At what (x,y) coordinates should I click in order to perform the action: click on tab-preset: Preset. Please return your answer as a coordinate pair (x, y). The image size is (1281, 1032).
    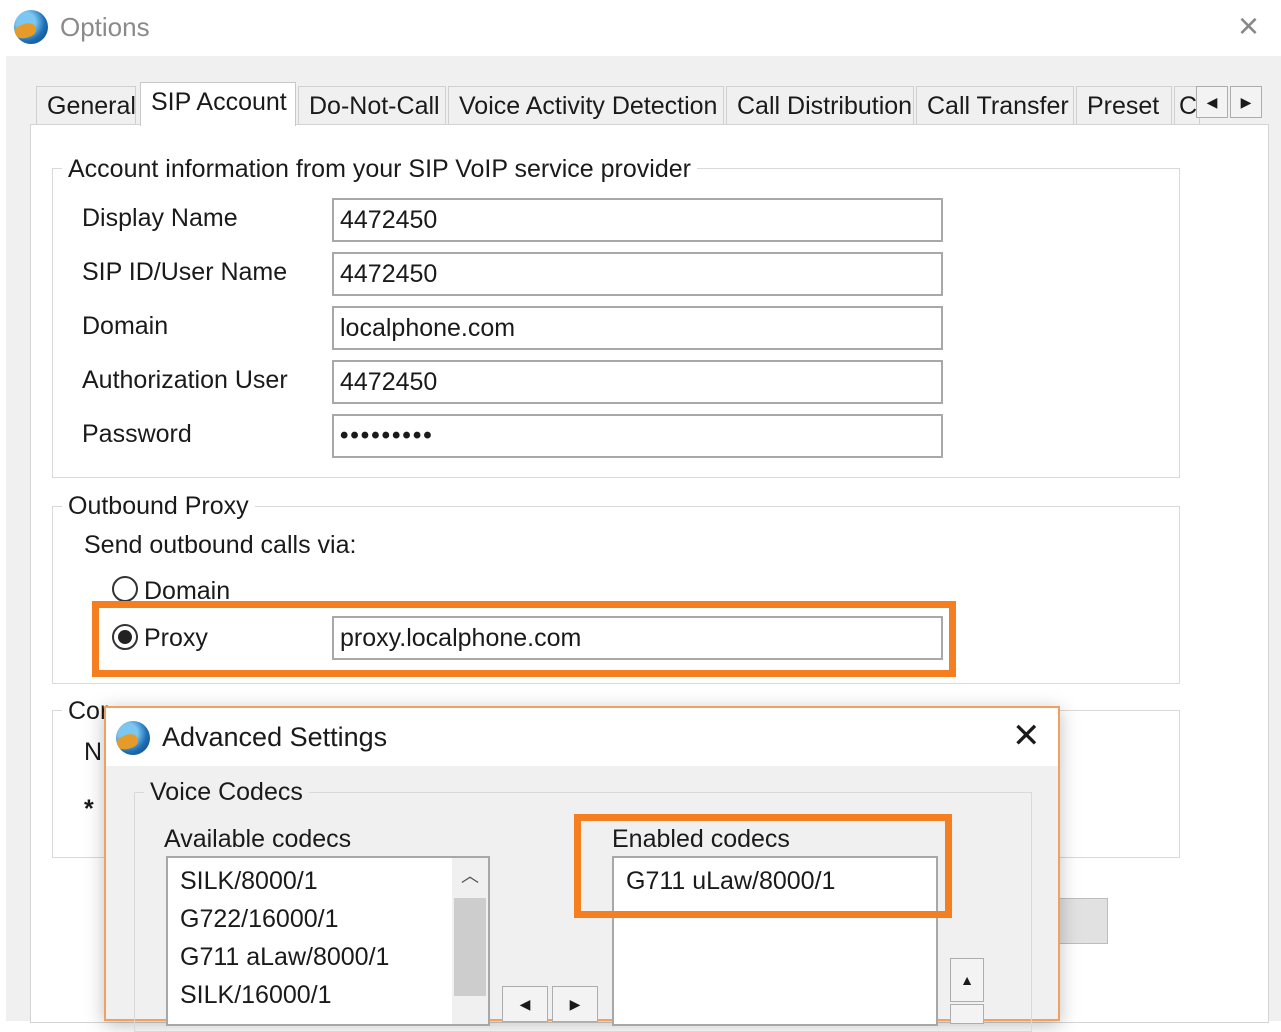
    Looking at the image, I should click on (1124, 105).